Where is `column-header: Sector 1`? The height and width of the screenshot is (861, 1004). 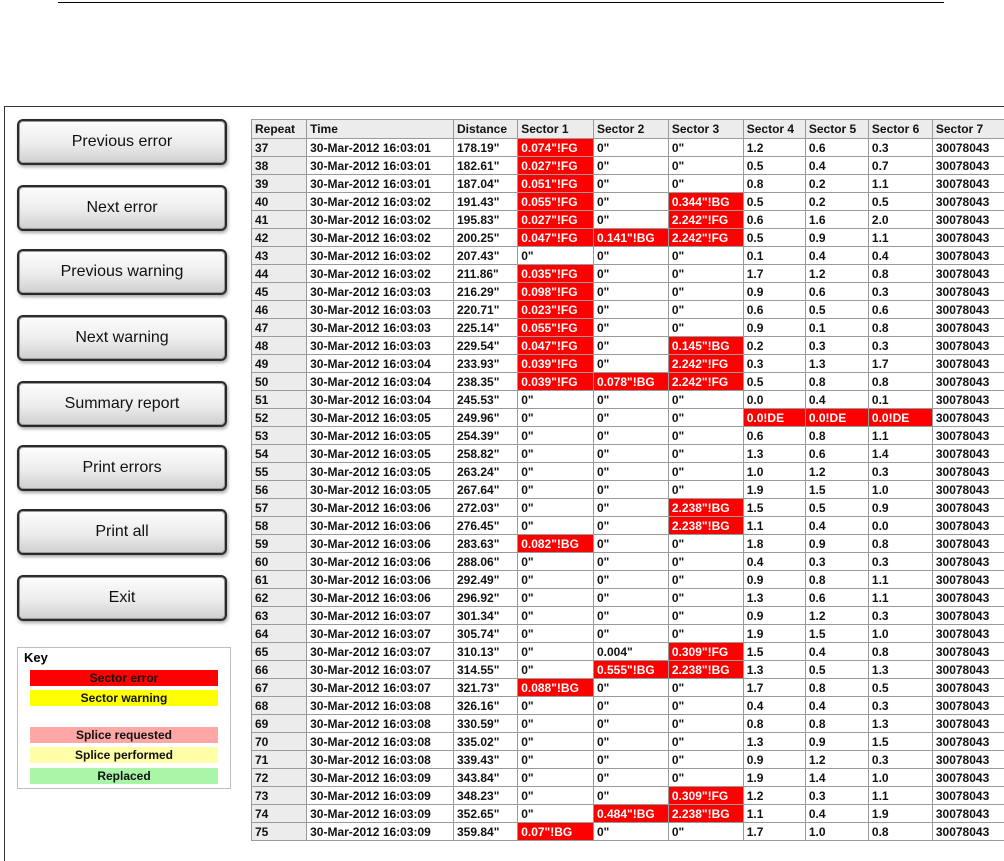 column-header: Sector 1 is located at coordinates (556, 129).